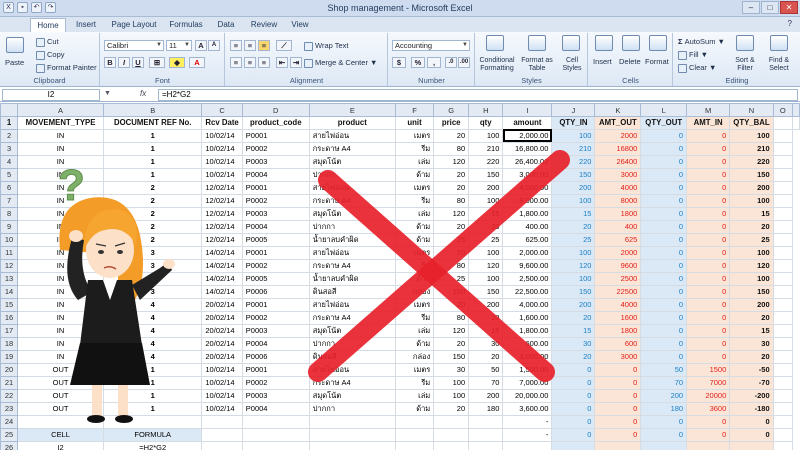 Image resolution: width=800 pixels, height=450 pixels. I want to click on cell-m13: 0, so click(708, 278).